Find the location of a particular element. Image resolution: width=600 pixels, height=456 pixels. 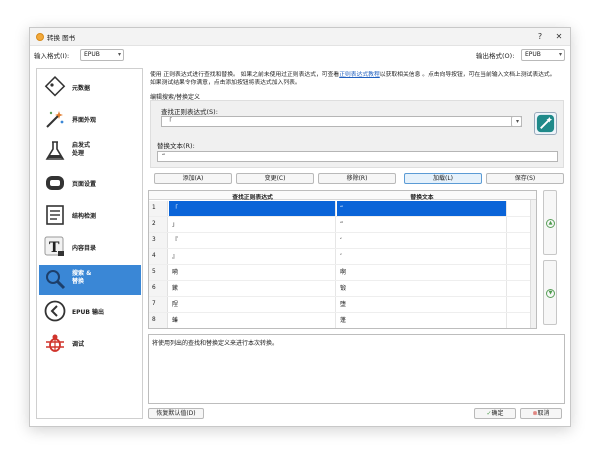

help-button: ? is located at coordinates (540, 36).